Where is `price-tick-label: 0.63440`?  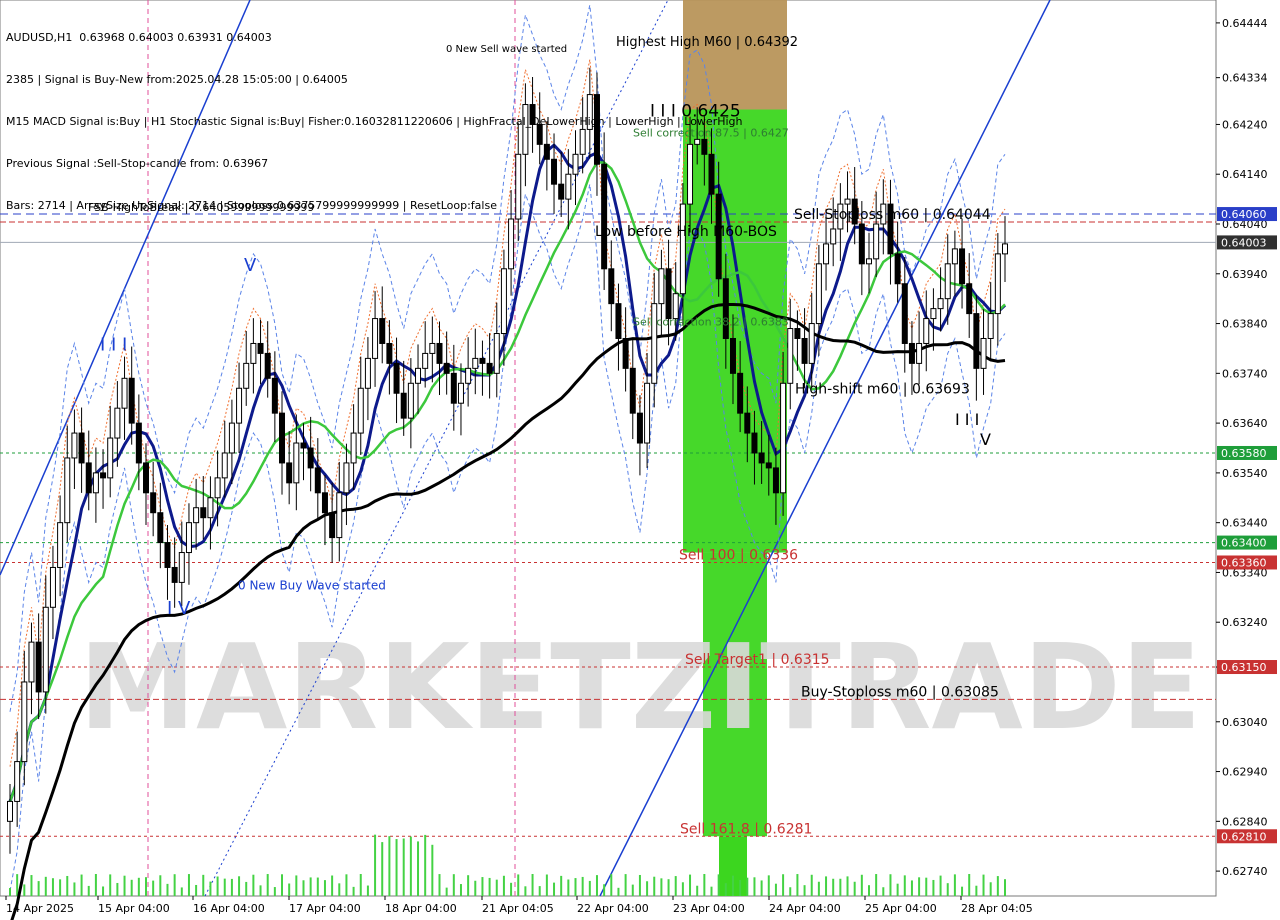
price-tick-label: 0.63440 is located at coordinates (1245, 523).